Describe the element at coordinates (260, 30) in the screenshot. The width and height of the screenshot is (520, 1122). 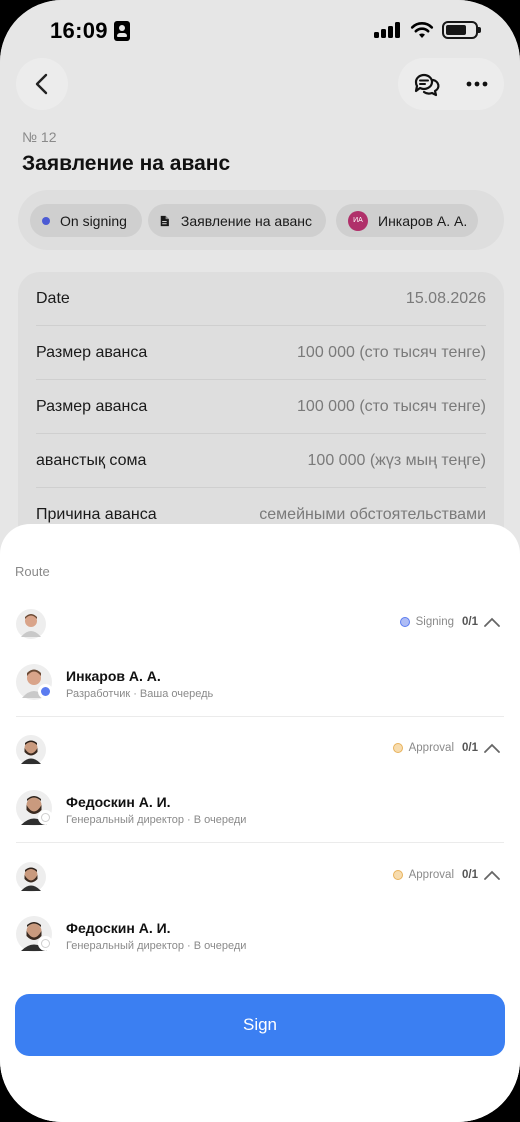
I see `status-bar: 16:09` at that location.